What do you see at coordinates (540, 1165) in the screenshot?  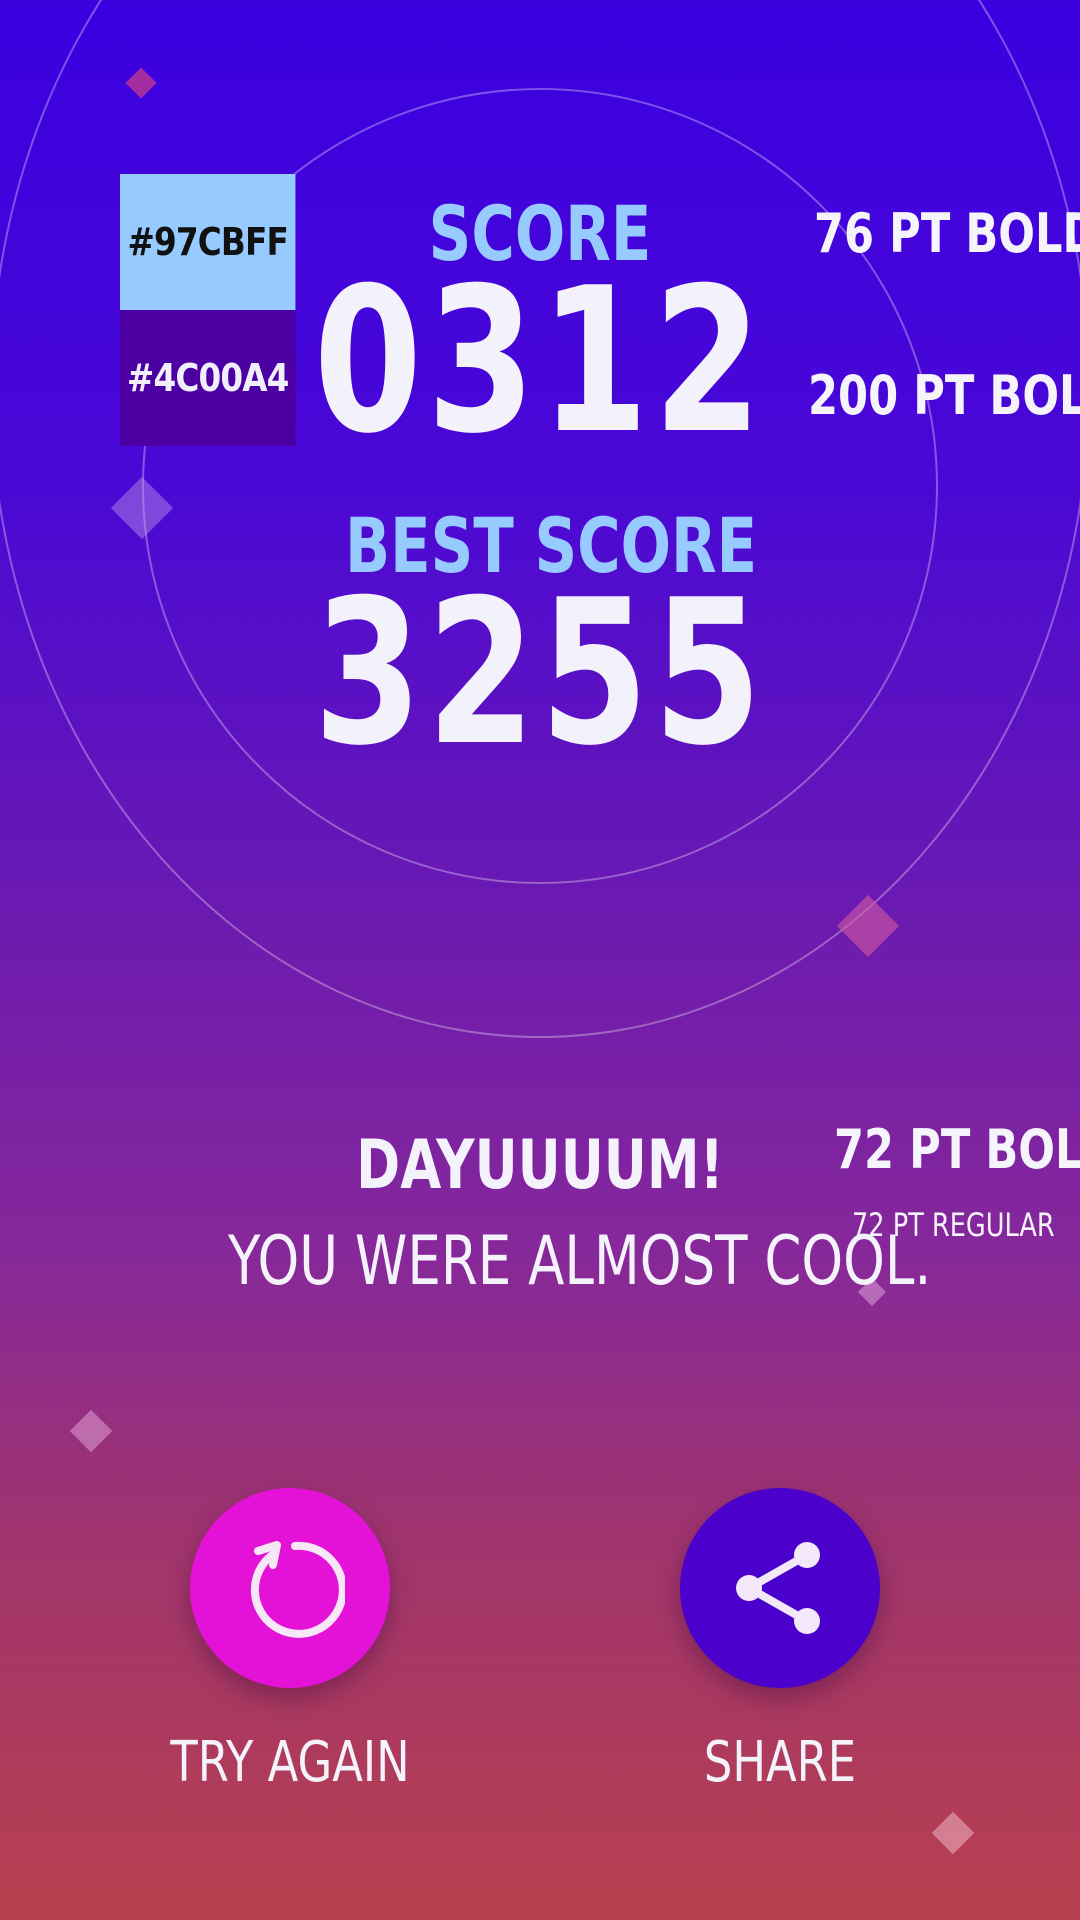 I see `message-headline: DAYUUUUM!` at bounding box center [540, 1165].